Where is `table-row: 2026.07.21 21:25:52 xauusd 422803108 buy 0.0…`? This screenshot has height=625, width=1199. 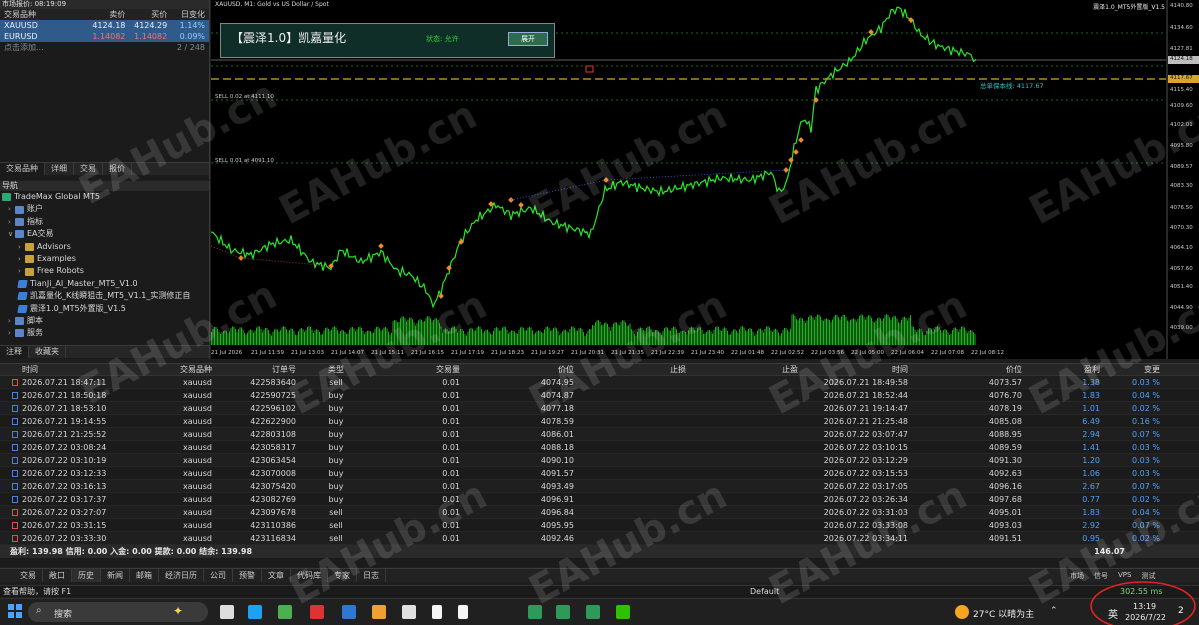 table-row: 2026.07.21 21:25:52 xauusd 422803108 buy 0.0… is located at coordinates (599, 434).